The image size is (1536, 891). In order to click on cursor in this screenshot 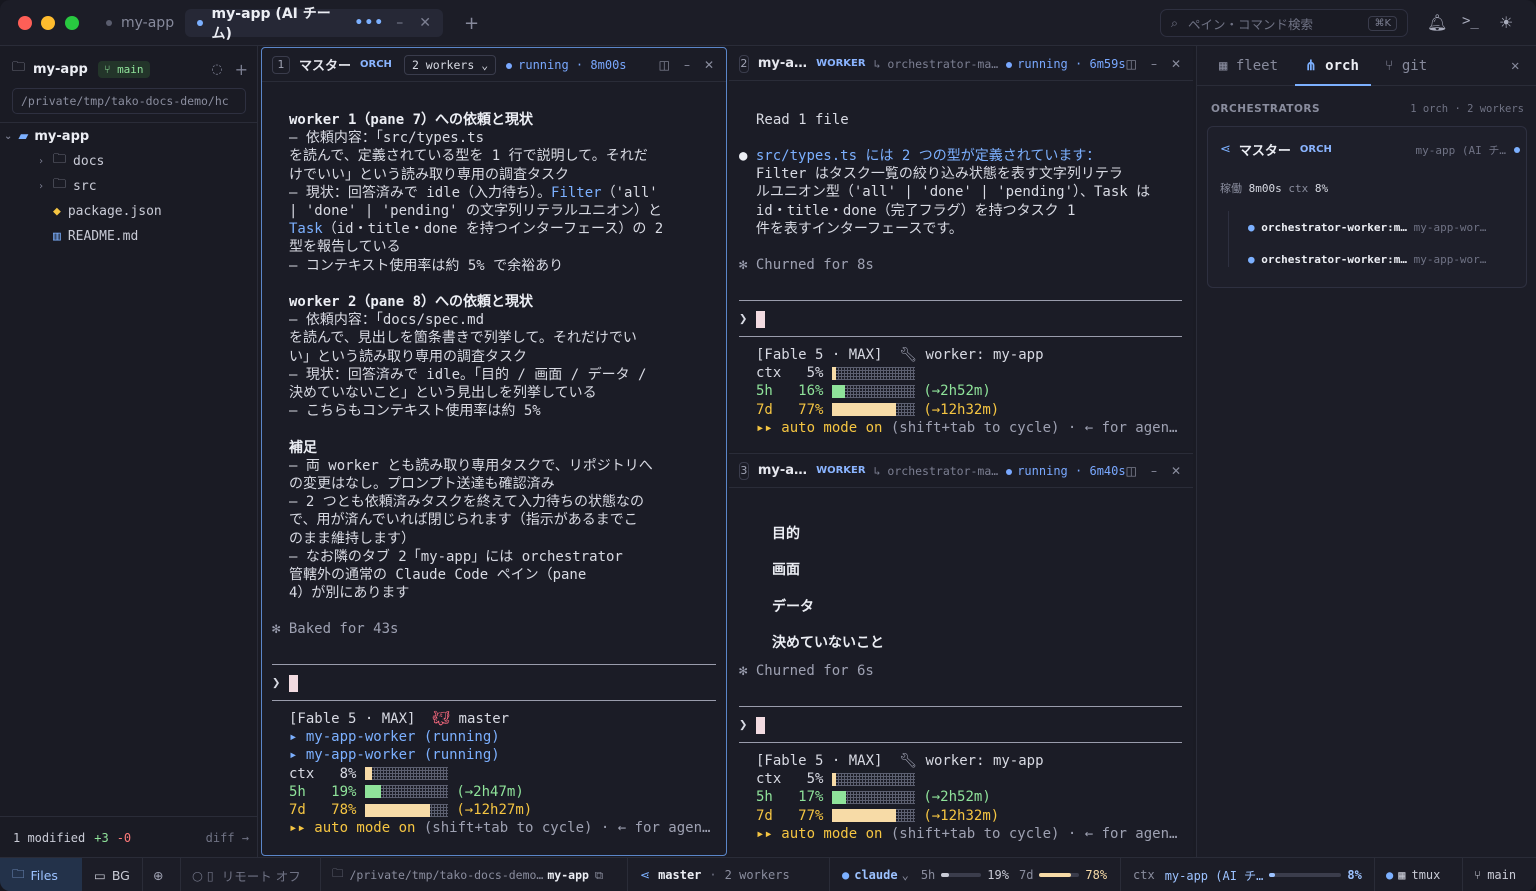, I will do `click(293, 683)`.